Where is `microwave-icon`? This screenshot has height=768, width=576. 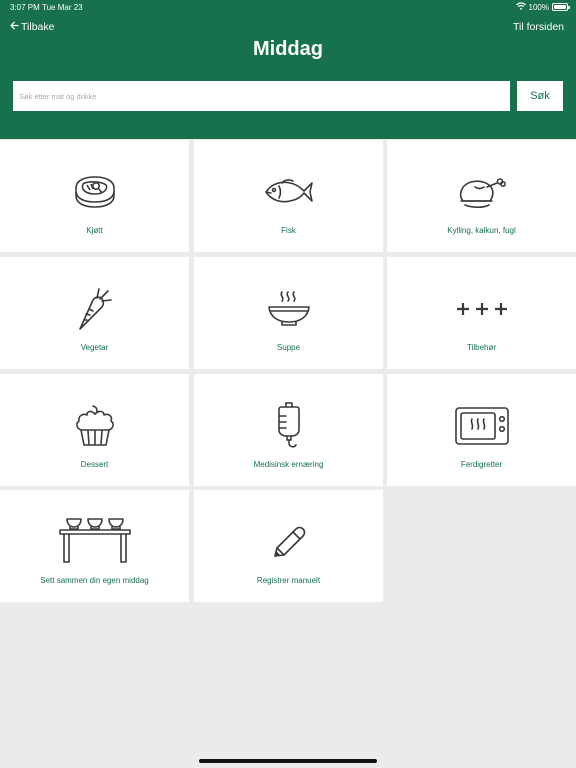
microwave-icon is located at coordinates (481, 426).